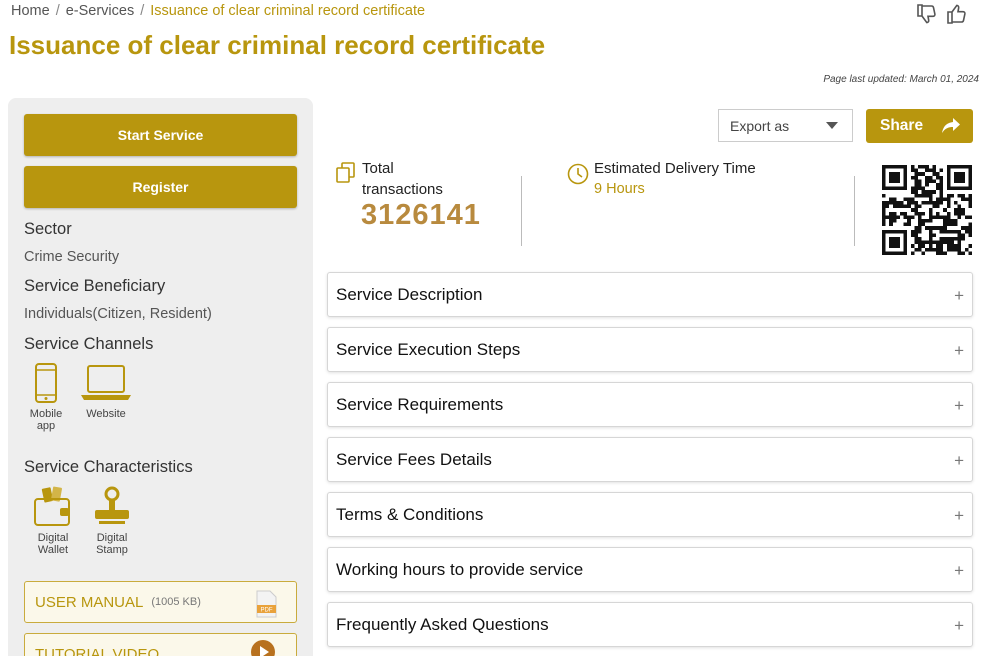 The width and height of the screenshot is (983, 656). I want to click on characteristic-digital-wallet: Digital Wallet, so click(53, 521).